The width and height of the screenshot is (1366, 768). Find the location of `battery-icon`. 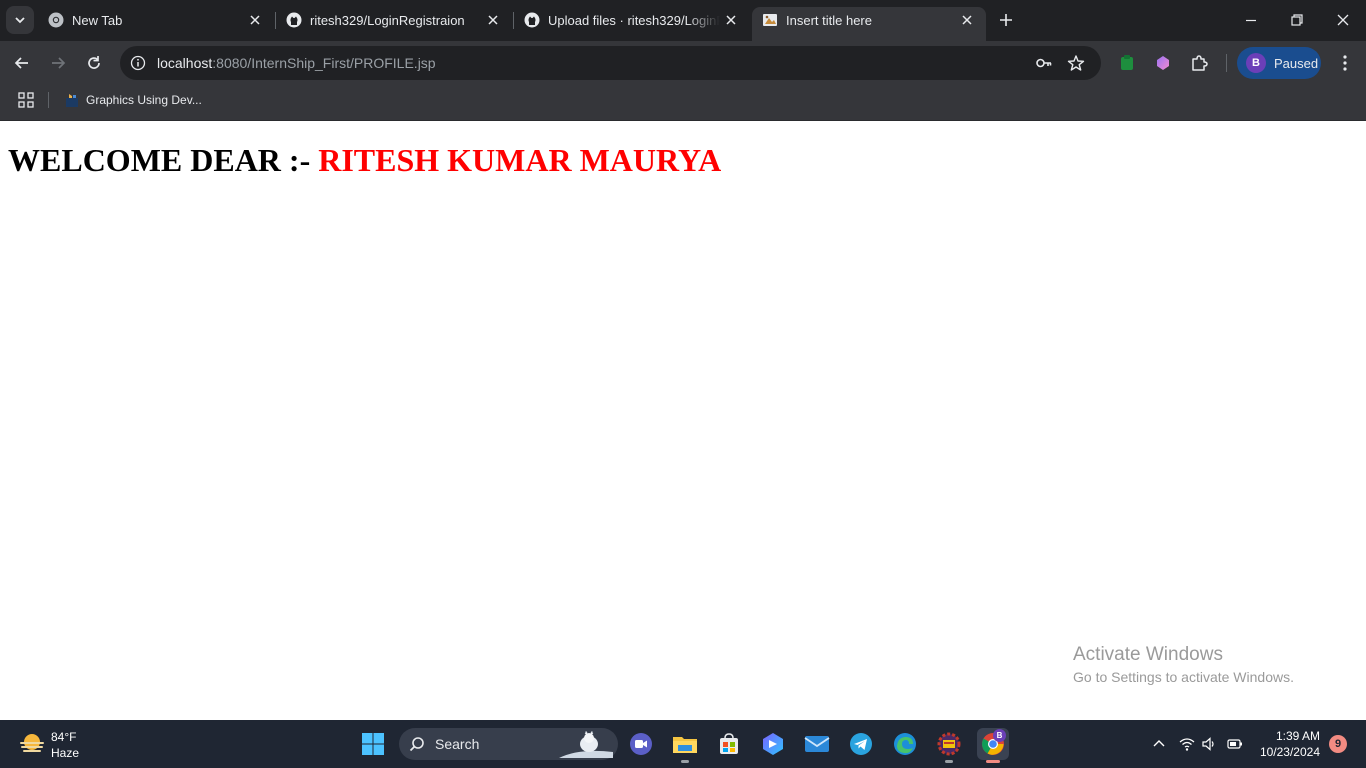

battery-icon is located at coordinates (1235, 744).